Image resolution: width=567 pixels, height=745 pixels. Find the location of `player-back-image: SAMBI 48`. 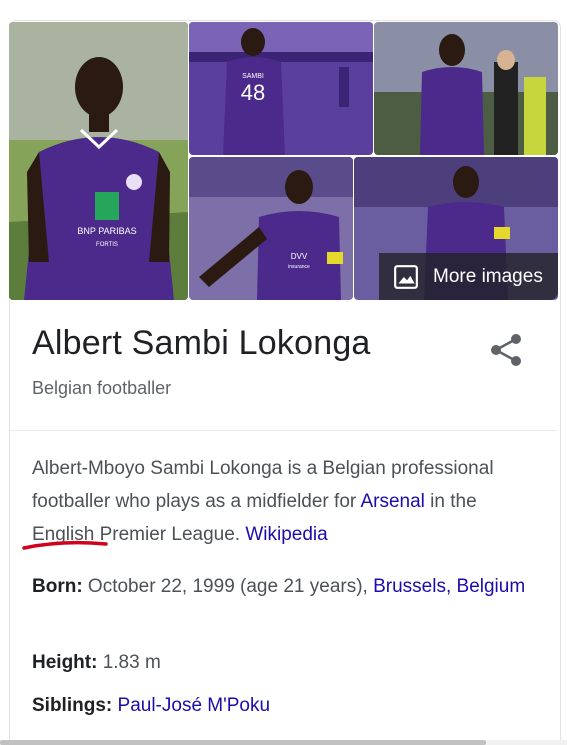

player-back-image: SAMBI 48 is located at coordinates (281, 88).